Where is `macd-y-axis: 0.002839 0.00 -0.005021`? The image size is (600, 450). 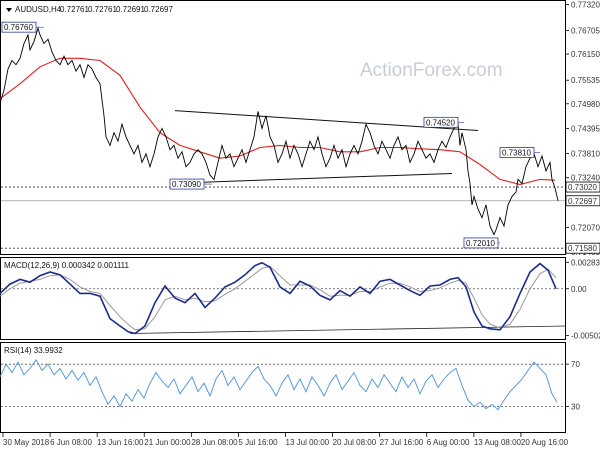 macd-y-axis: 0.002839 0.00 -0.005021 is located at coordinates (582, 299).